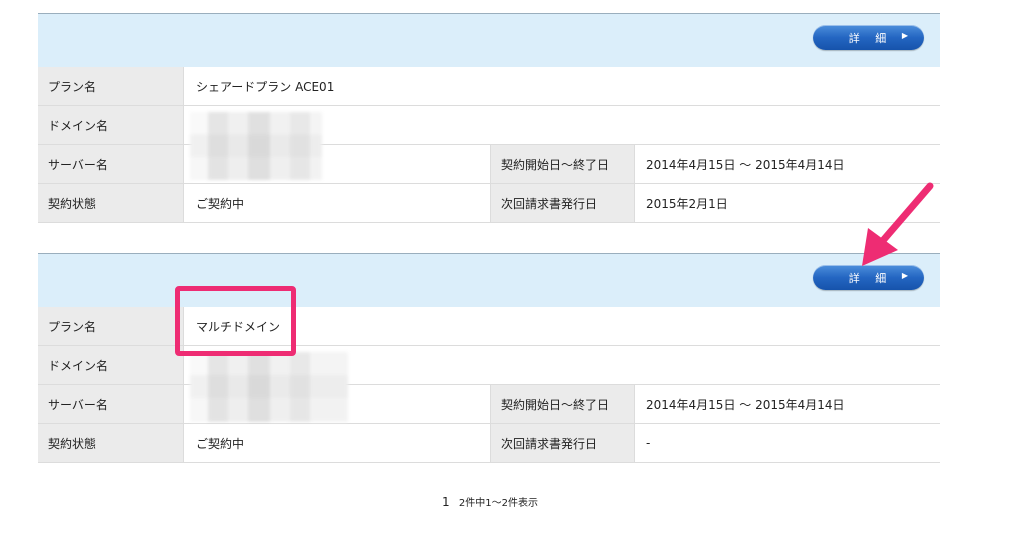 The image size is (1012, 539). I want to click on period-value: 2014年4月15日 〜 2015年4月14日, so click(745, 404).